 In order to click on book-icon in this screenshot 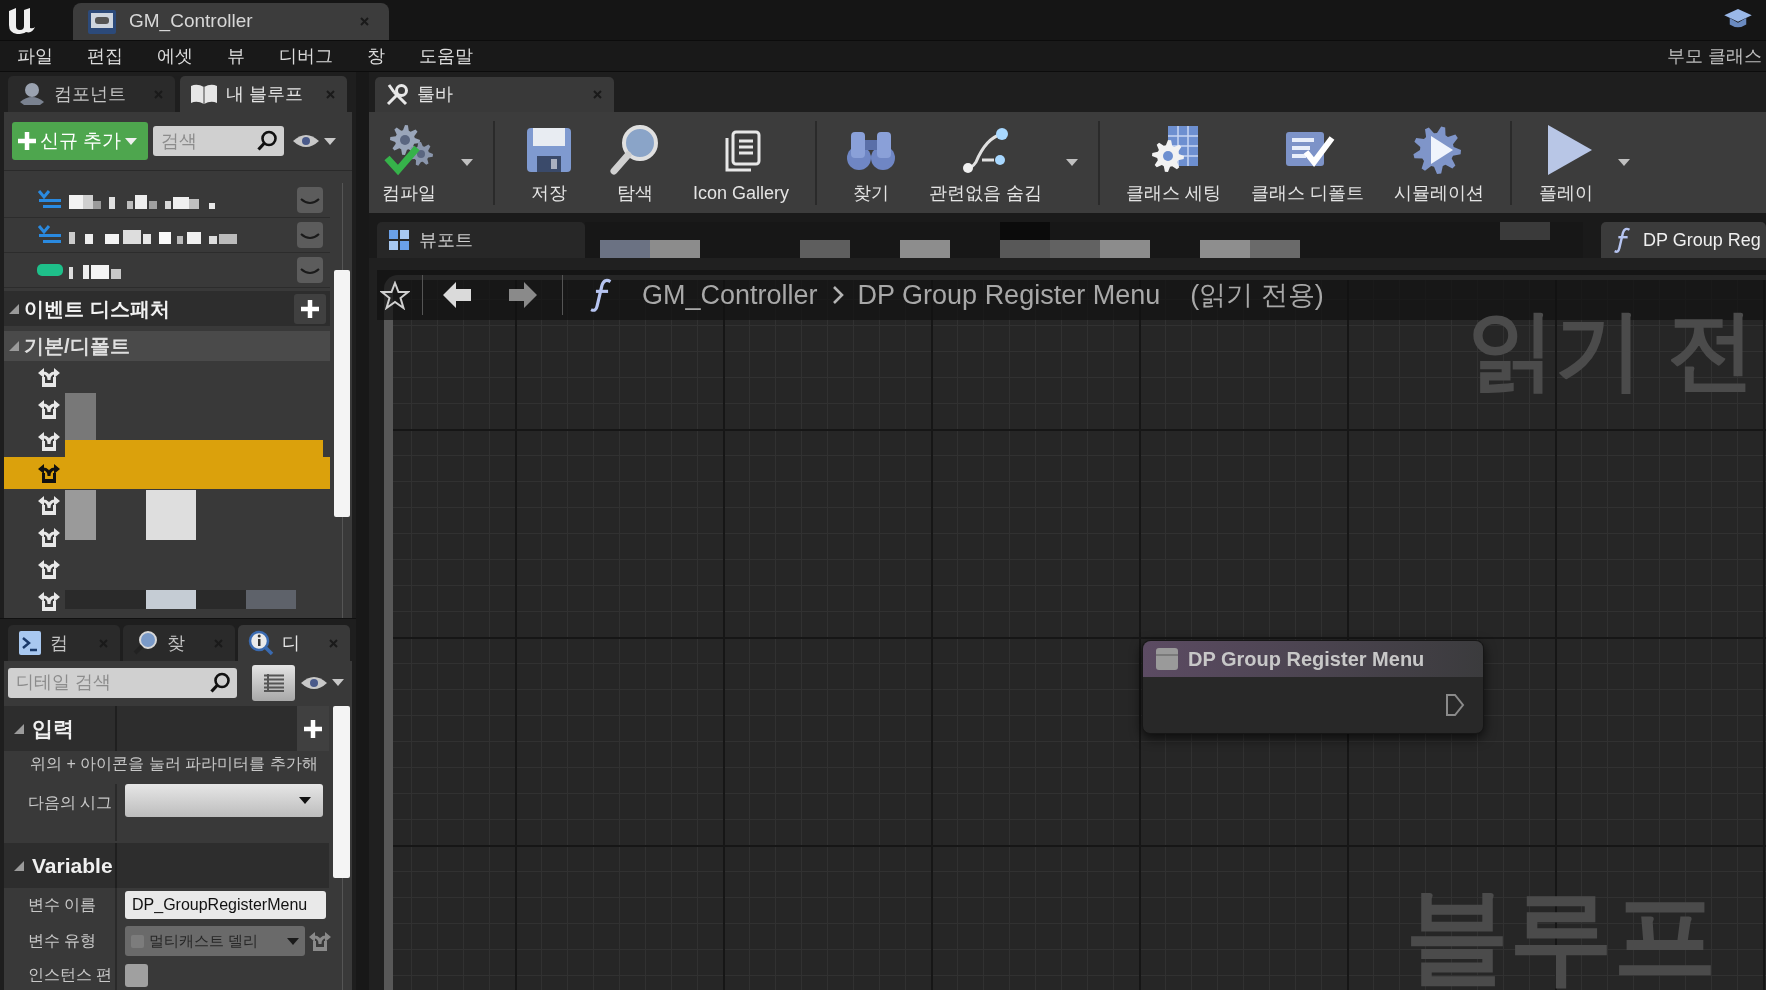, I will do `click(204, 94)`.